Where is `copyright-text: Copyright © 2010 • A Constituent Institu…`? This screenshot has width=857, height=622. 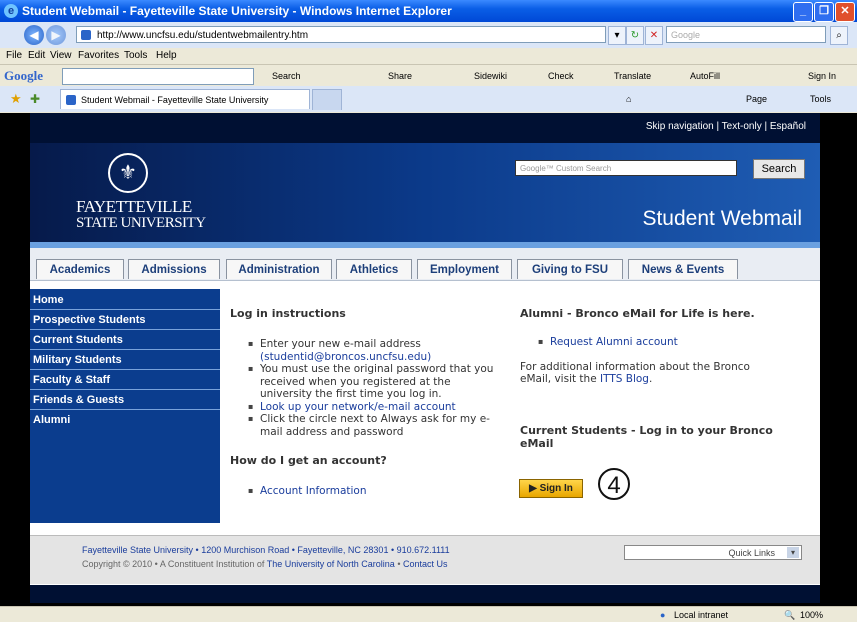 copyright-text: Copyright © 2010 • A Constituent Institu… is located at coordinates (173, 564).